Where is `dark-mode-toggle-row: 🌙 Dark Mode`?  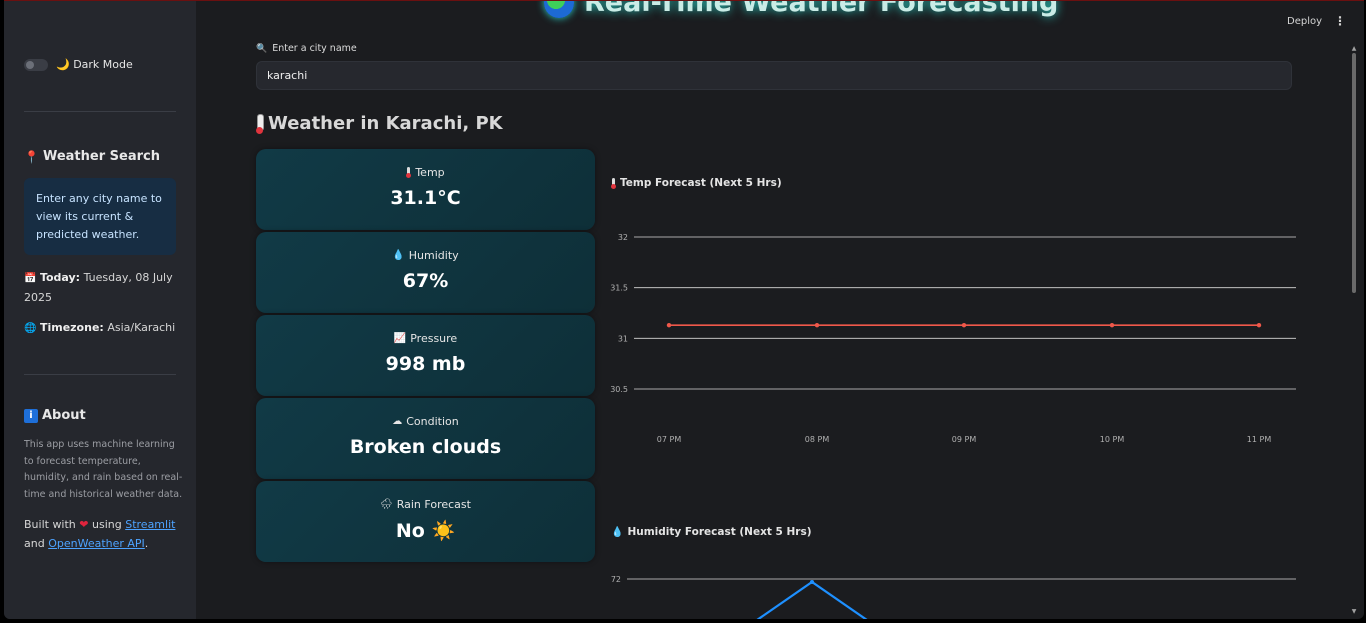
dark-mode-toggle-row: 🌙 Dark Mode is located at coordinates (78, 64).